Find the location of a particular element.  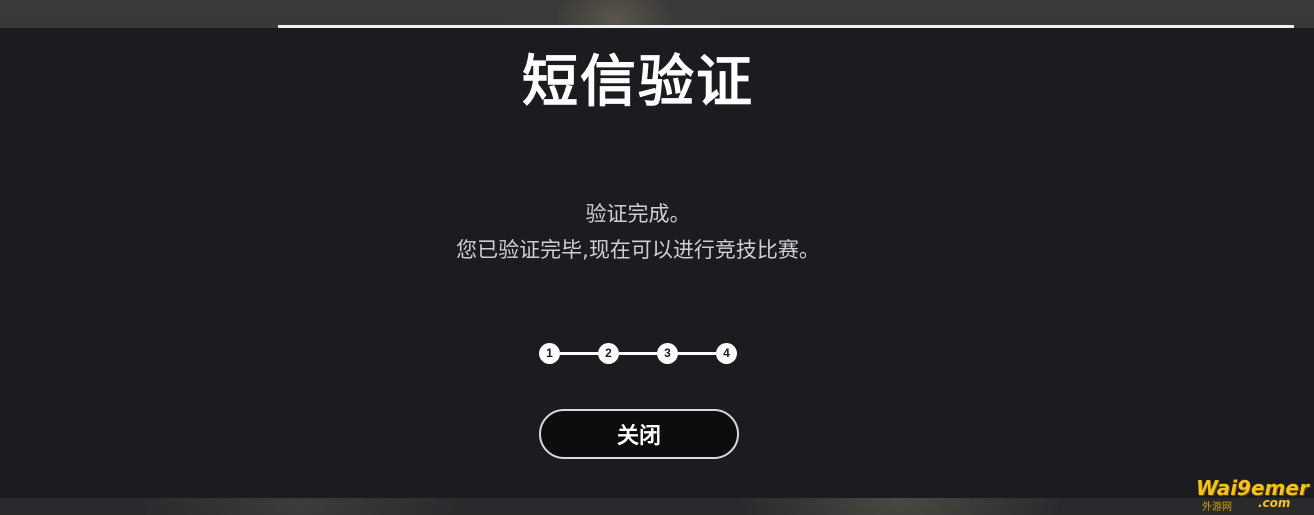

watermark-logo: Wai9emer 外游网 .com is located at coordinates (1252, 494).